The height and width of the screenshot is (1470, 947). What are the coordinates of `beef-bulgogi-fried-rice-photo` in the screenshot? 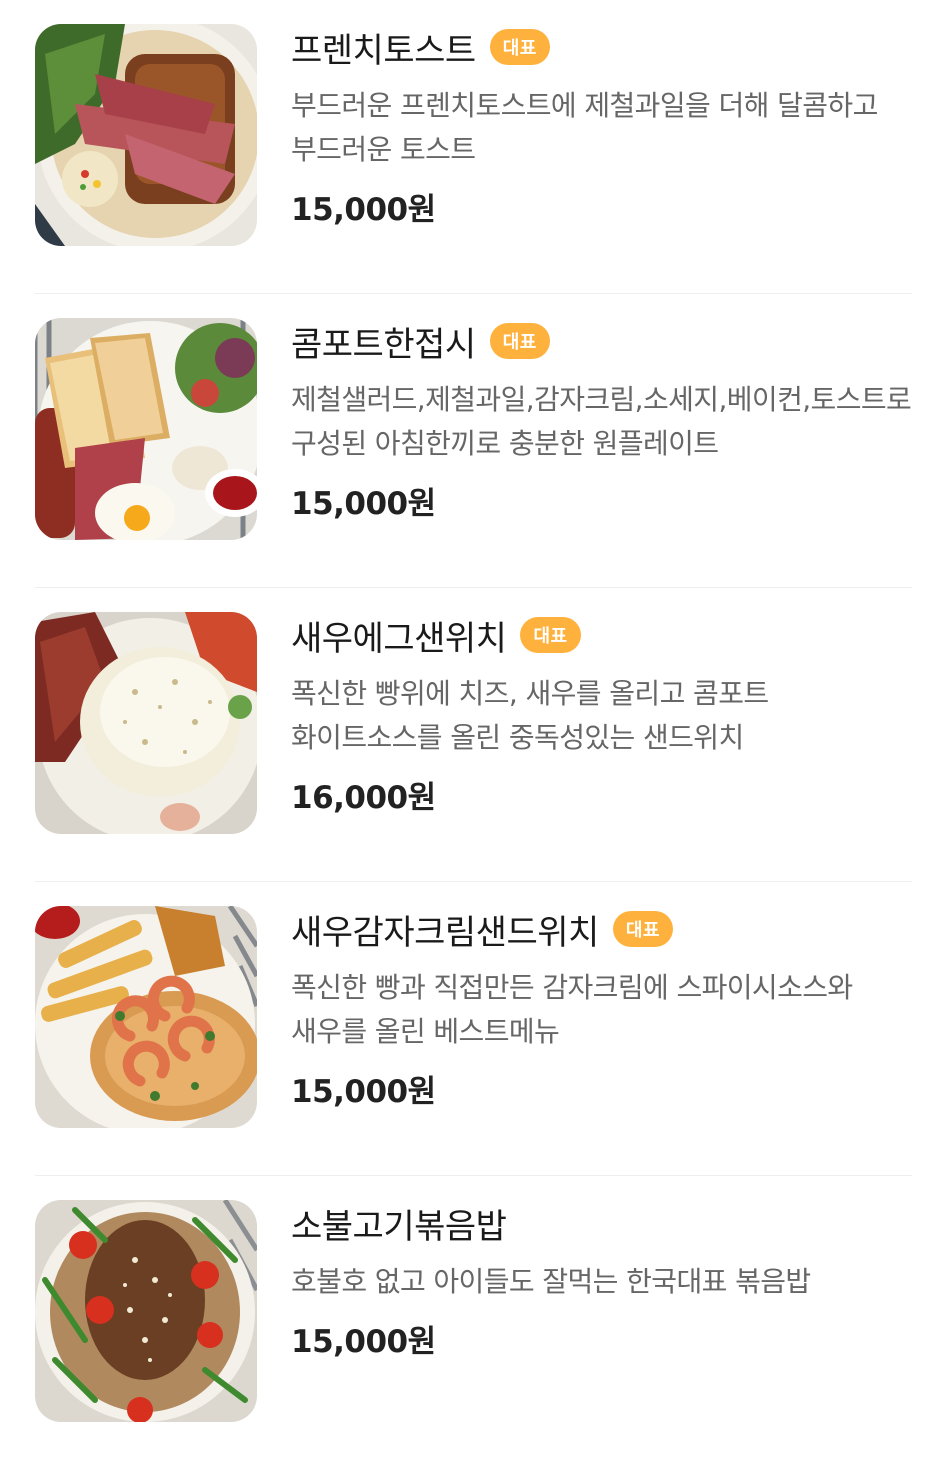 It's located at (146, 1311).